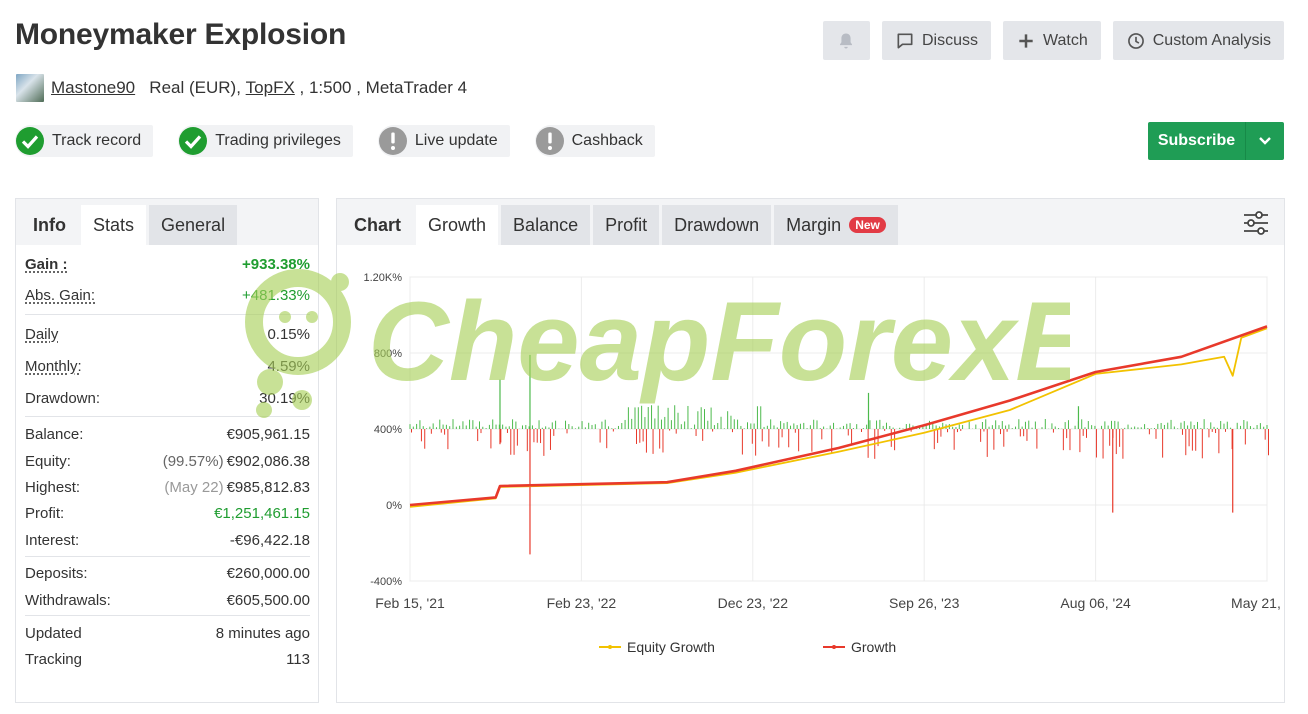 The height and width of the screenshot is (714, 1308). Describe the element at coordinates (68, 600) in the screenshot. I see `stat-label: Withdrawals:` at that location.